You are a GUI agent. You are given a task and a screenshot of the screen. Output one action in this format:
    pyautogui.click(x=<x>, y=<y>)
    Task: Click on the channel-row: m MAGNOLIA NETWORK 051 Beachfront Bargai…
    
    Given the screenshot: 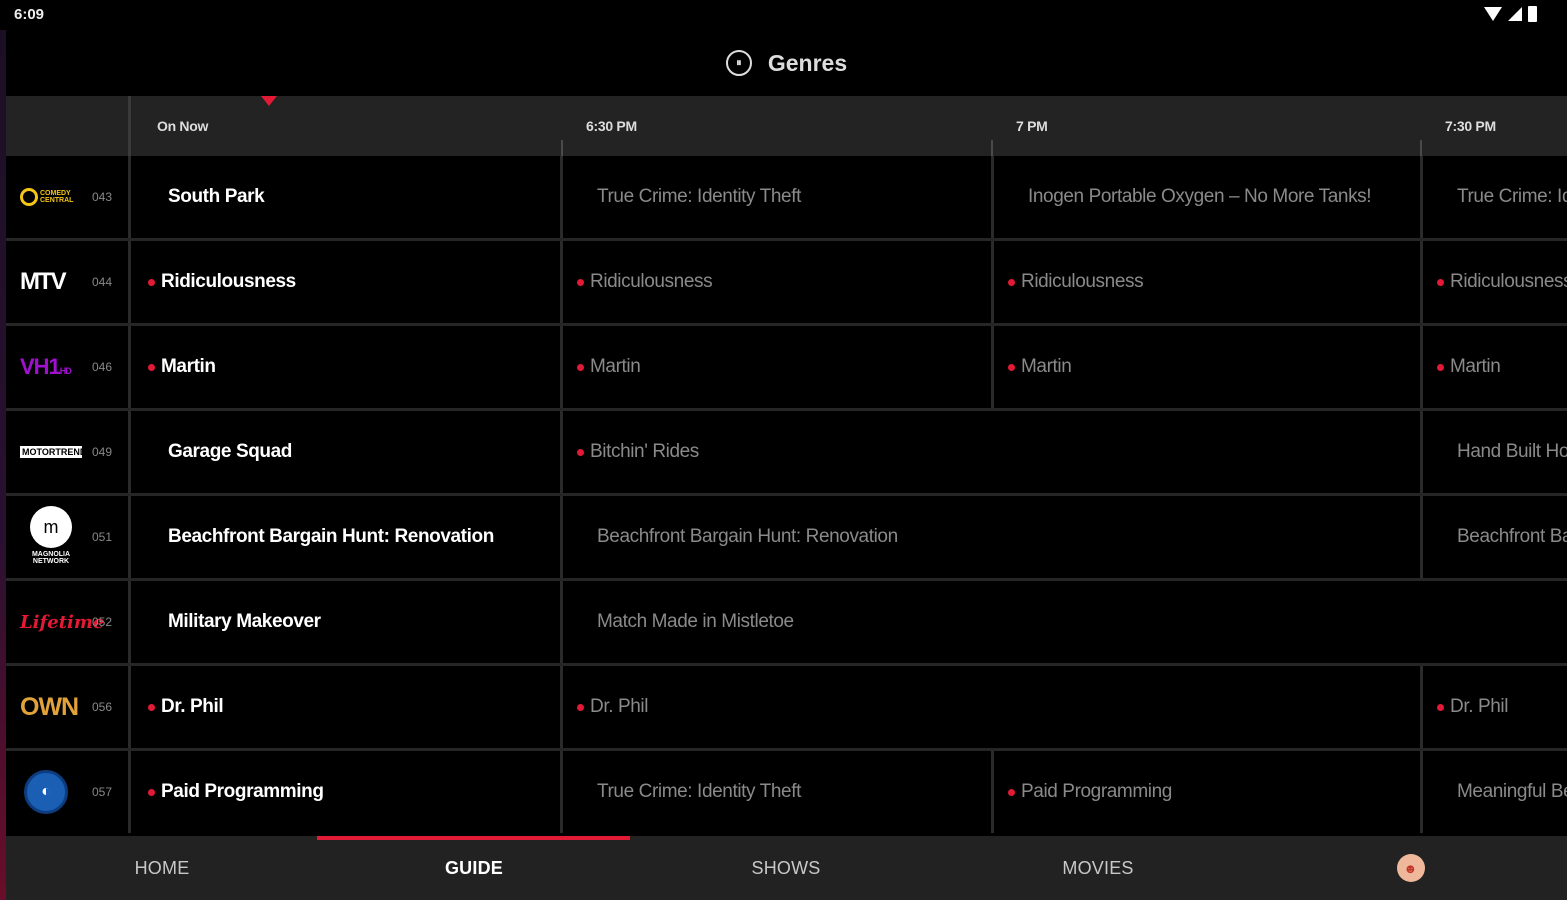 What is the action you would take?
    pyautogui.click(x=786, y=538)
    